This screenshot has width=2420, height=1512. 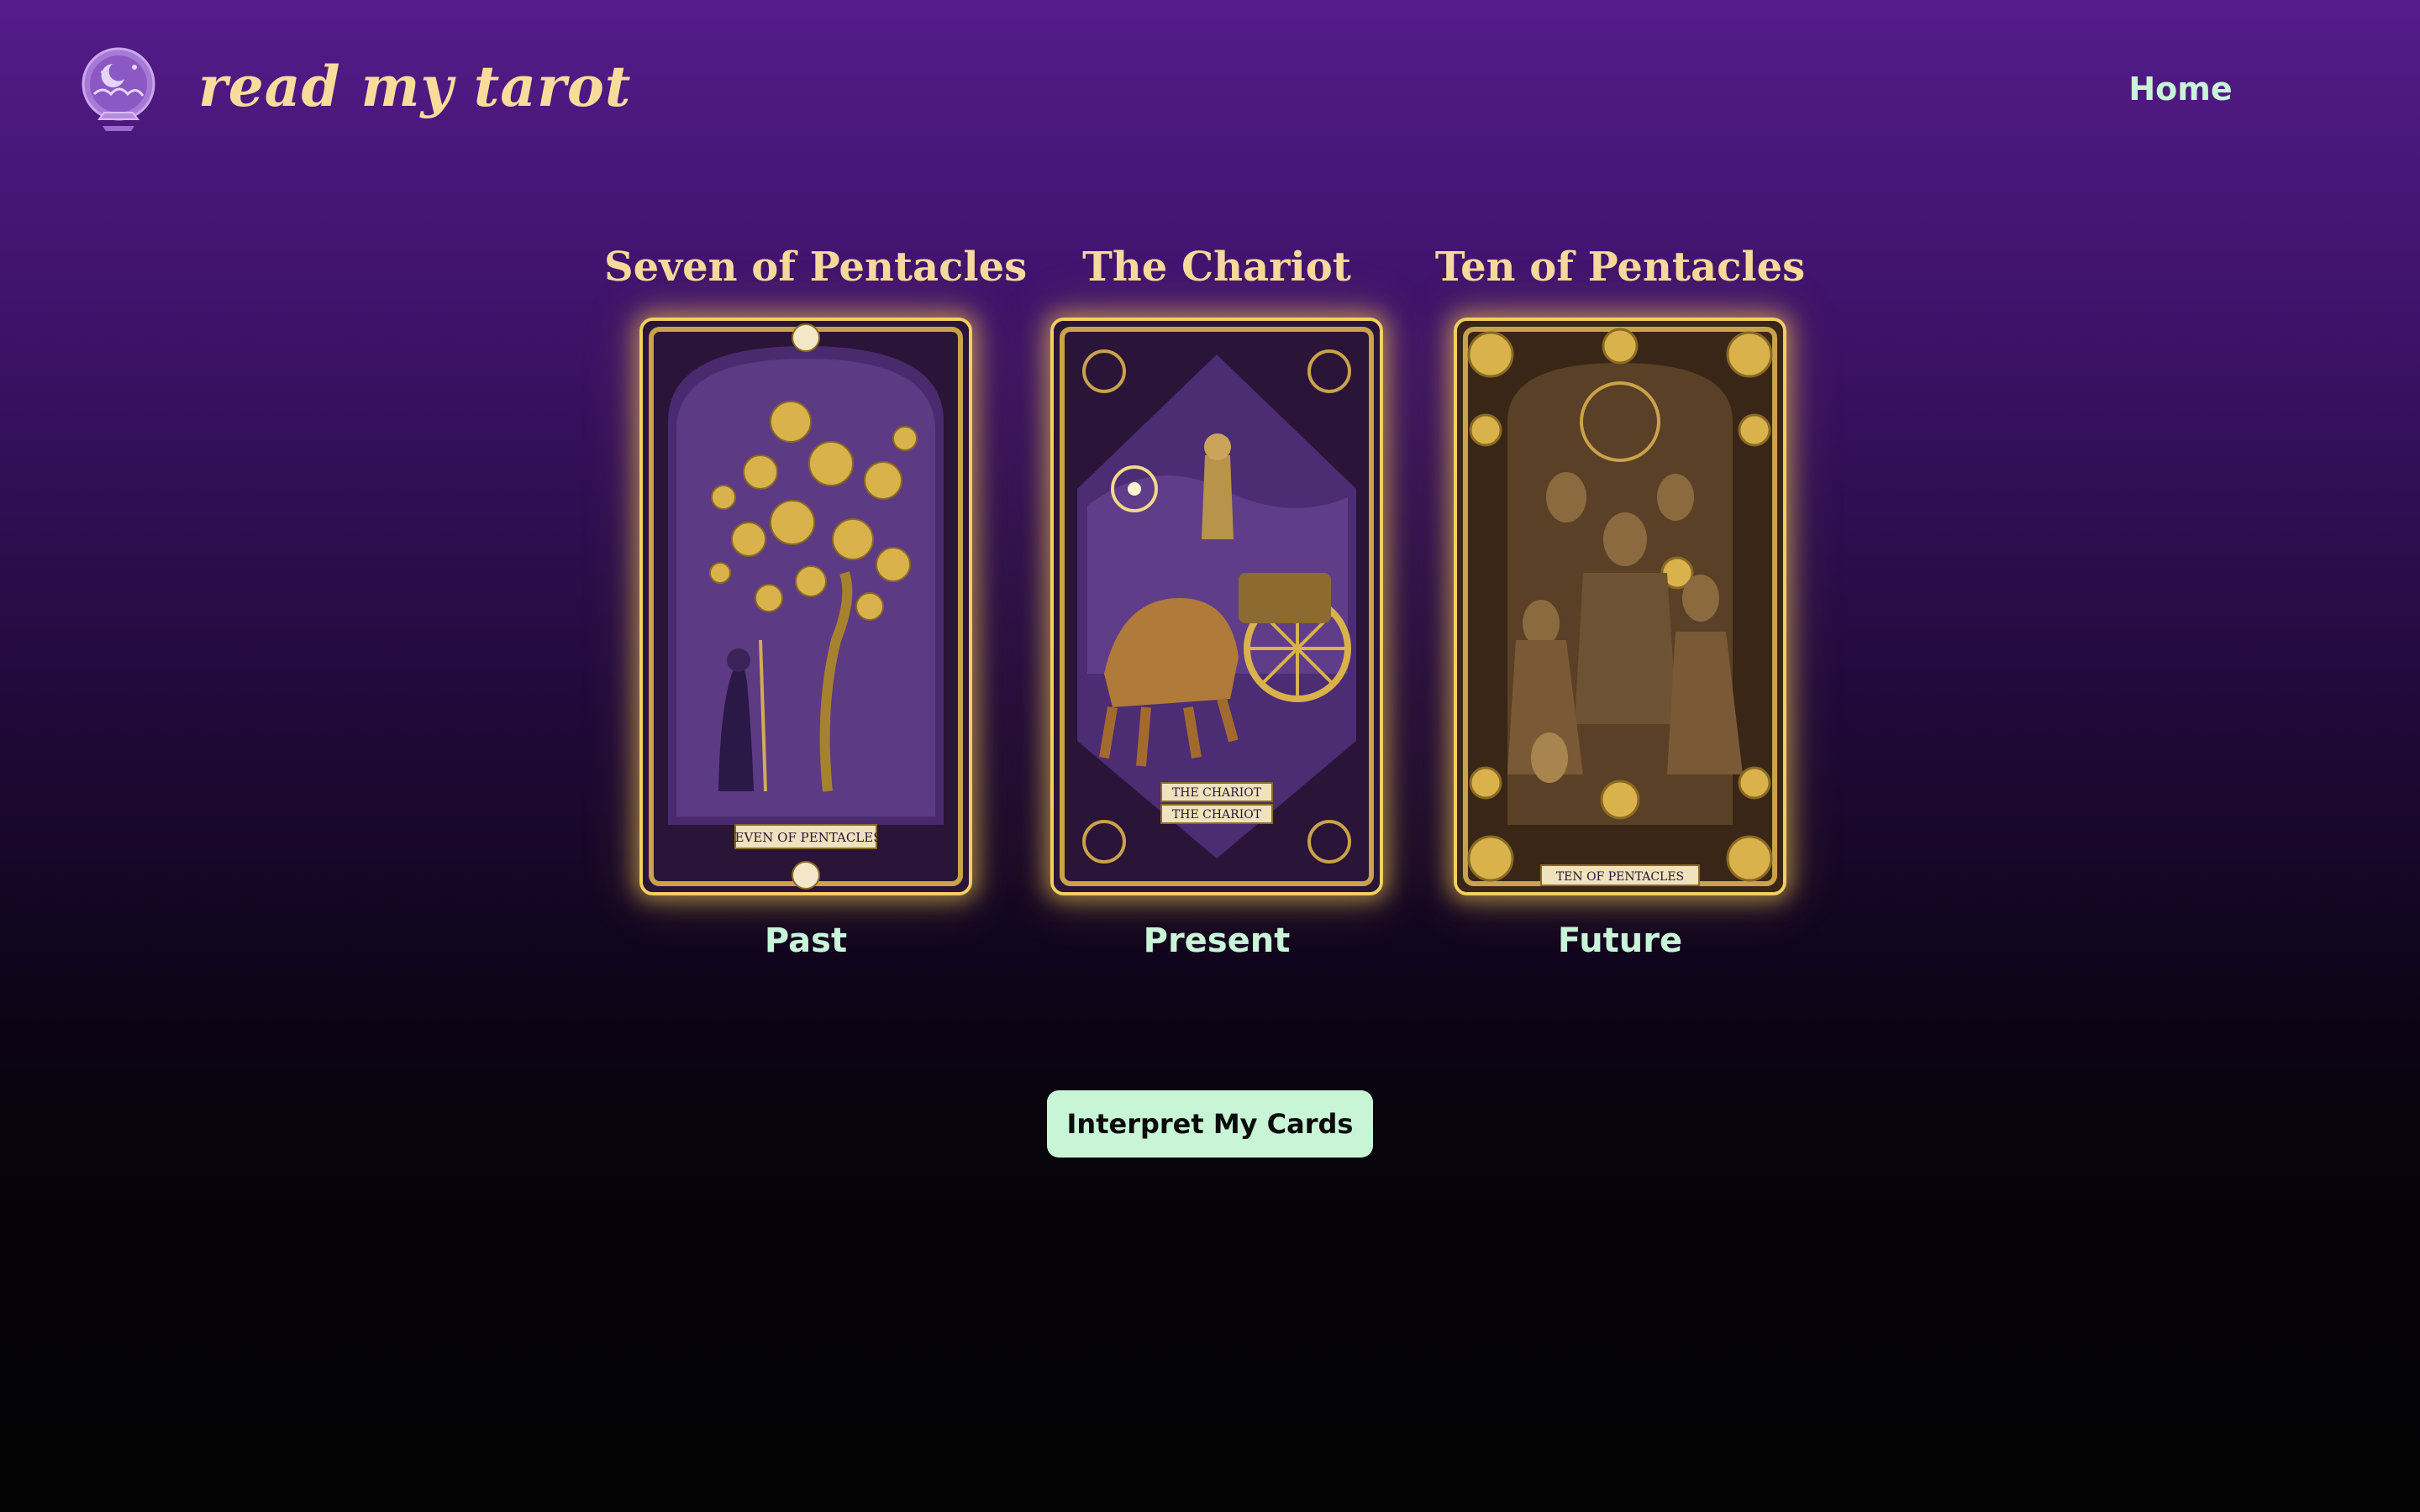 I want to click on card-title: The Chariot, so click(x=1216, y=267).